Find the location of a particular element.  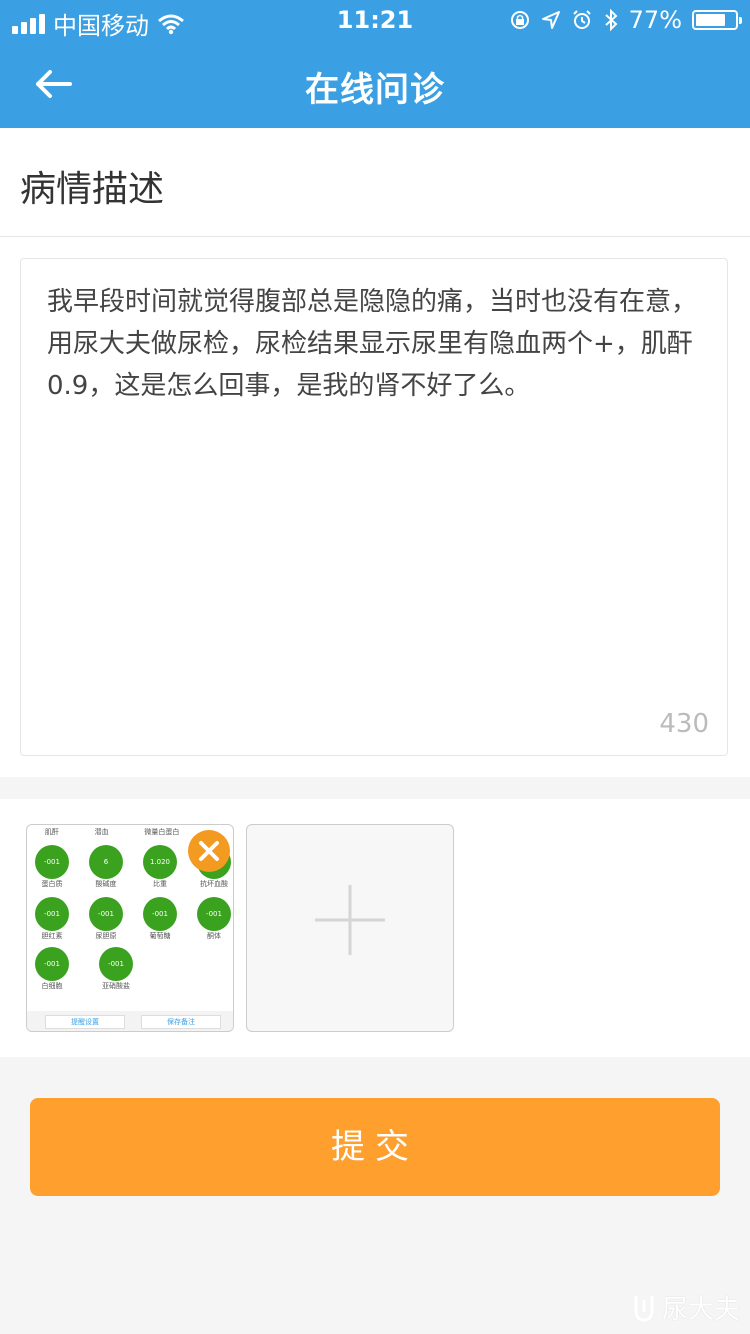

brand-watermark: 尿大夫 is located at coordinates (686, 1307).